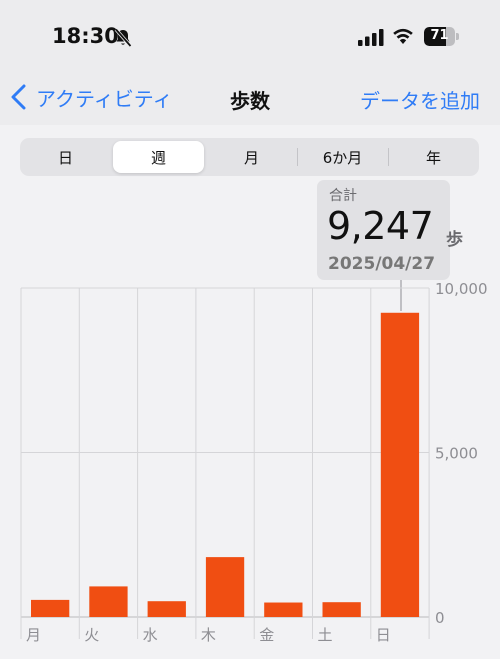 This screenshot has width=500, height=659. I want to click on segment-label: 6か月, so click(342, 157).